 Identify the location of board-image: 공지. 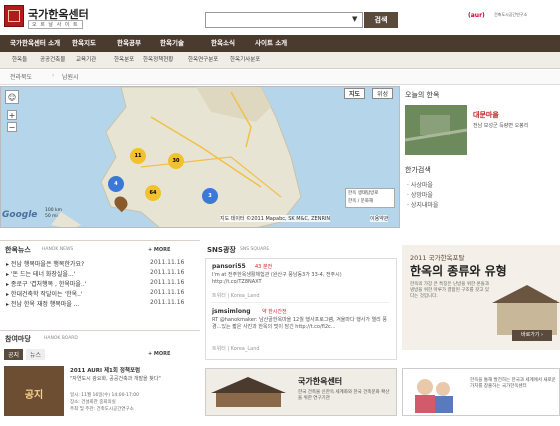
(34, 391).